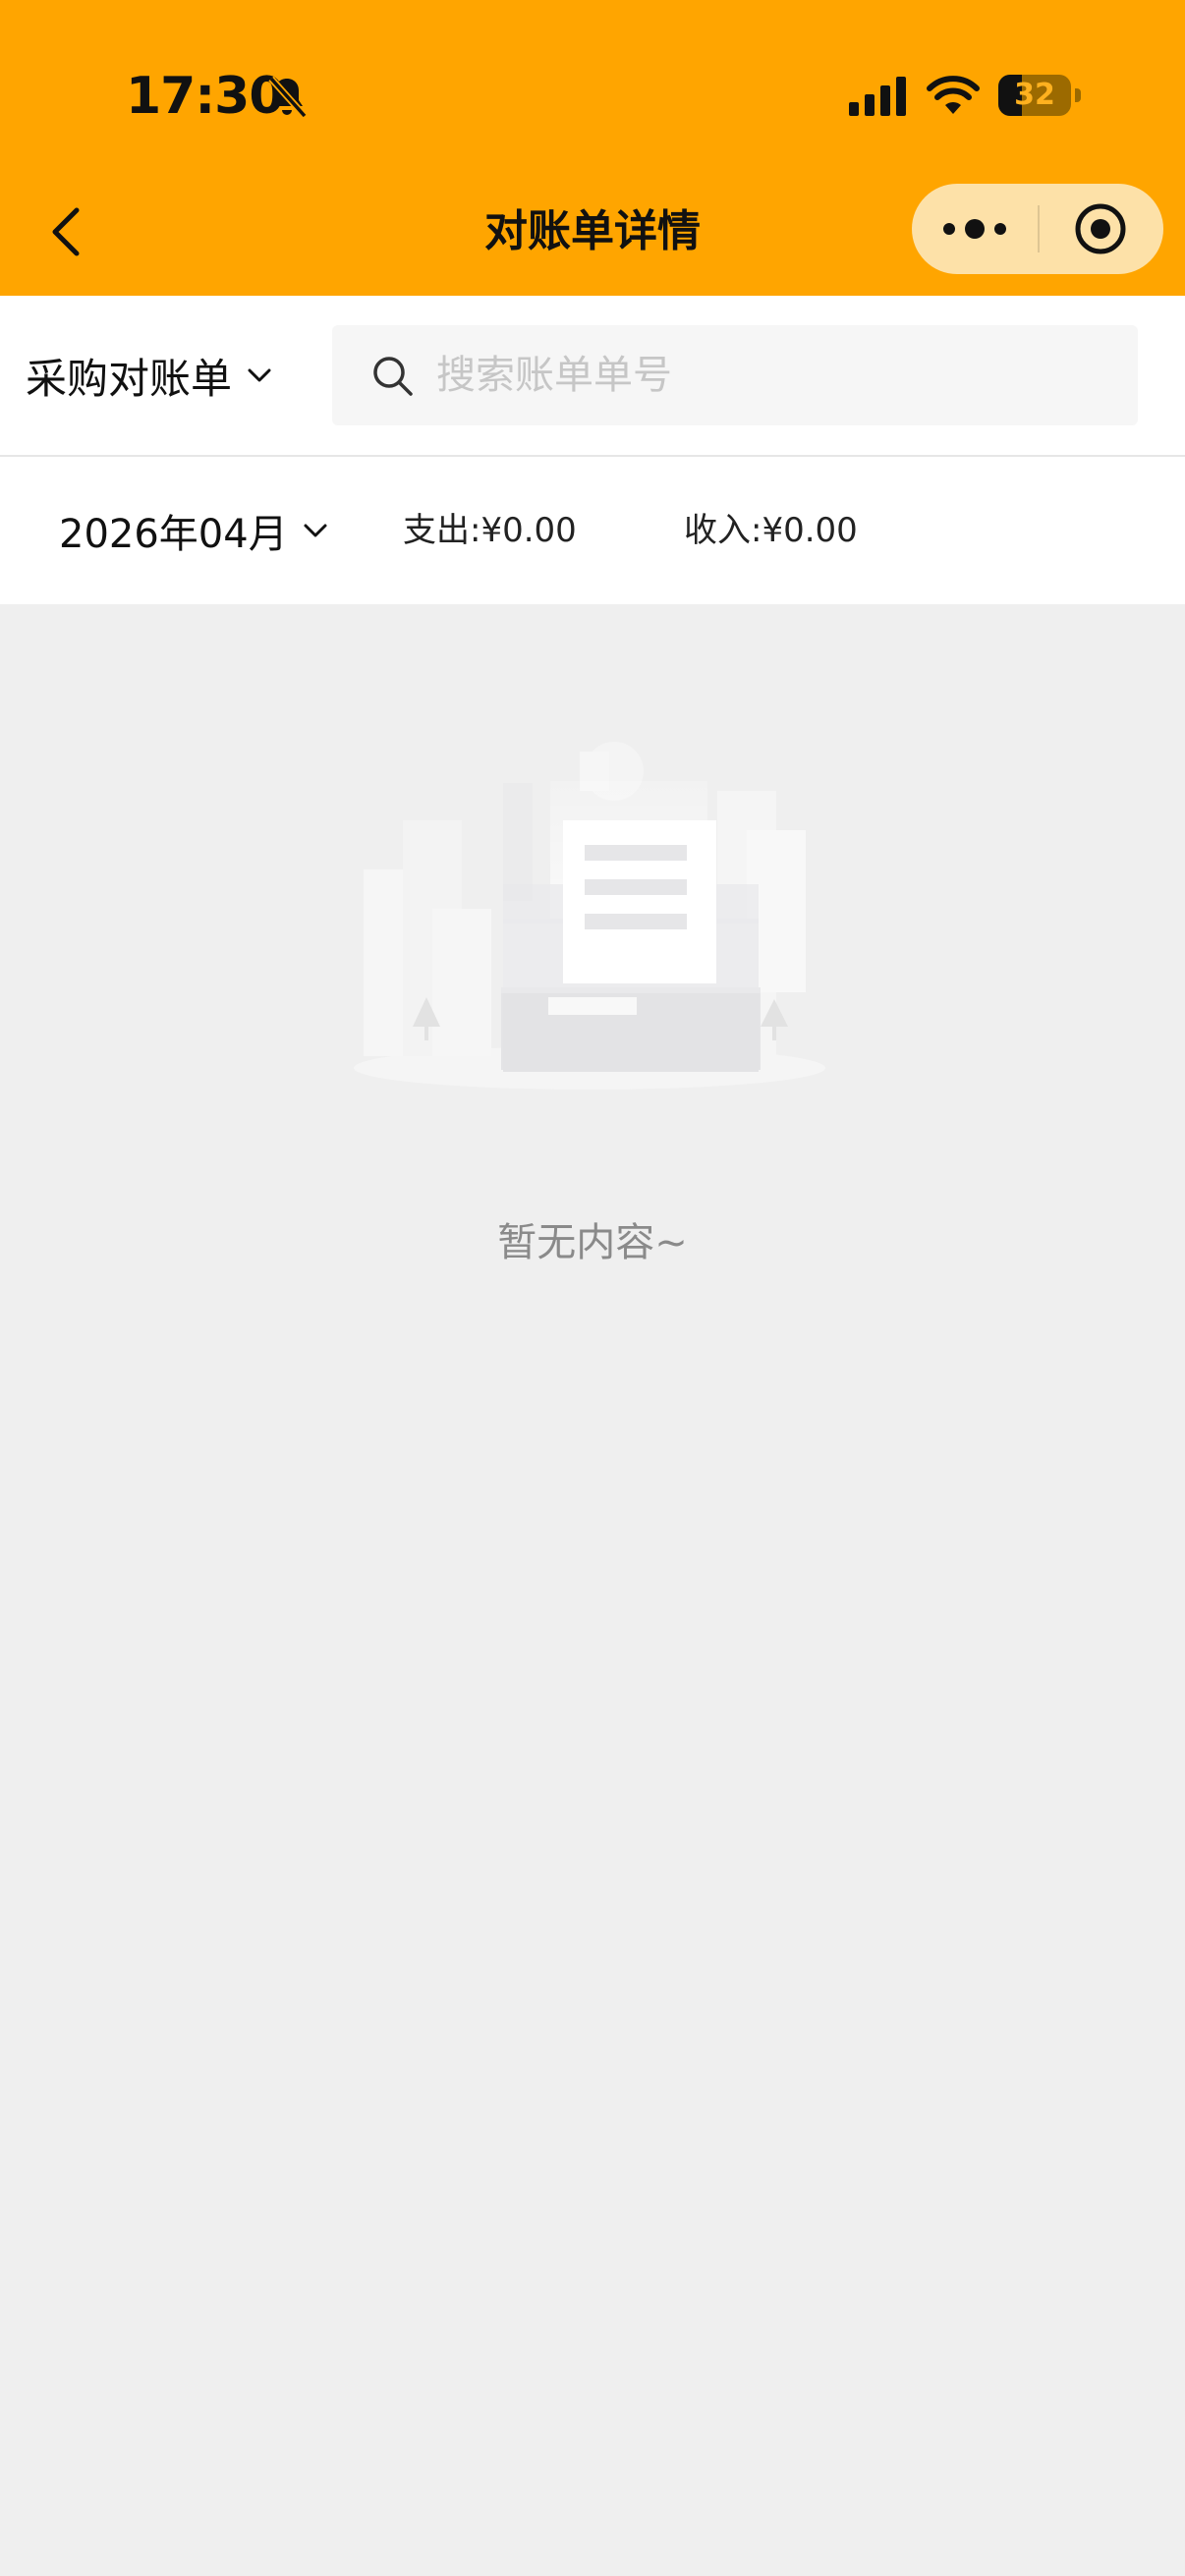  I want to click on income-label: 收入:, so click(723, 530).